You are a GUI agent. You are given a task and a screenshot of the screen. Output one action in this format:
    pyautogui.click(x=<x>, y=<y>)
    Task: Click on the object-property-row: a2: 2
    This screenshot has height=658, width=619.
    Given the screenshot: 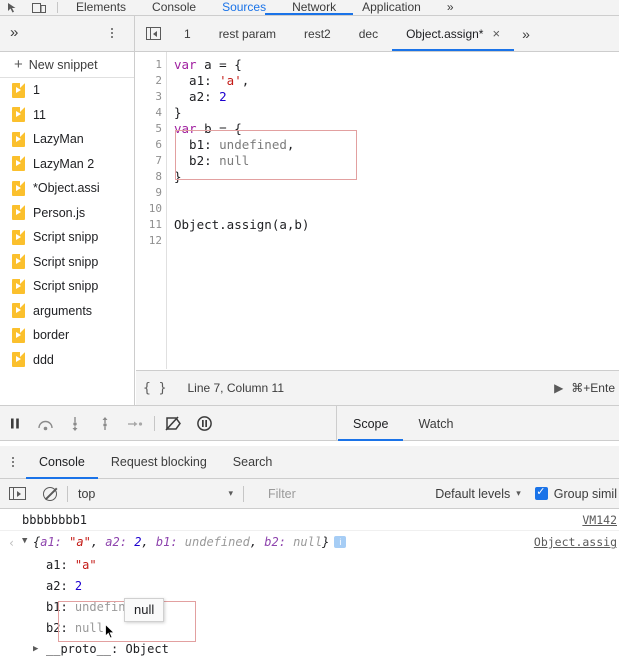 What is the action you would take?
    pyautogui.click(x=309, y=586)
    